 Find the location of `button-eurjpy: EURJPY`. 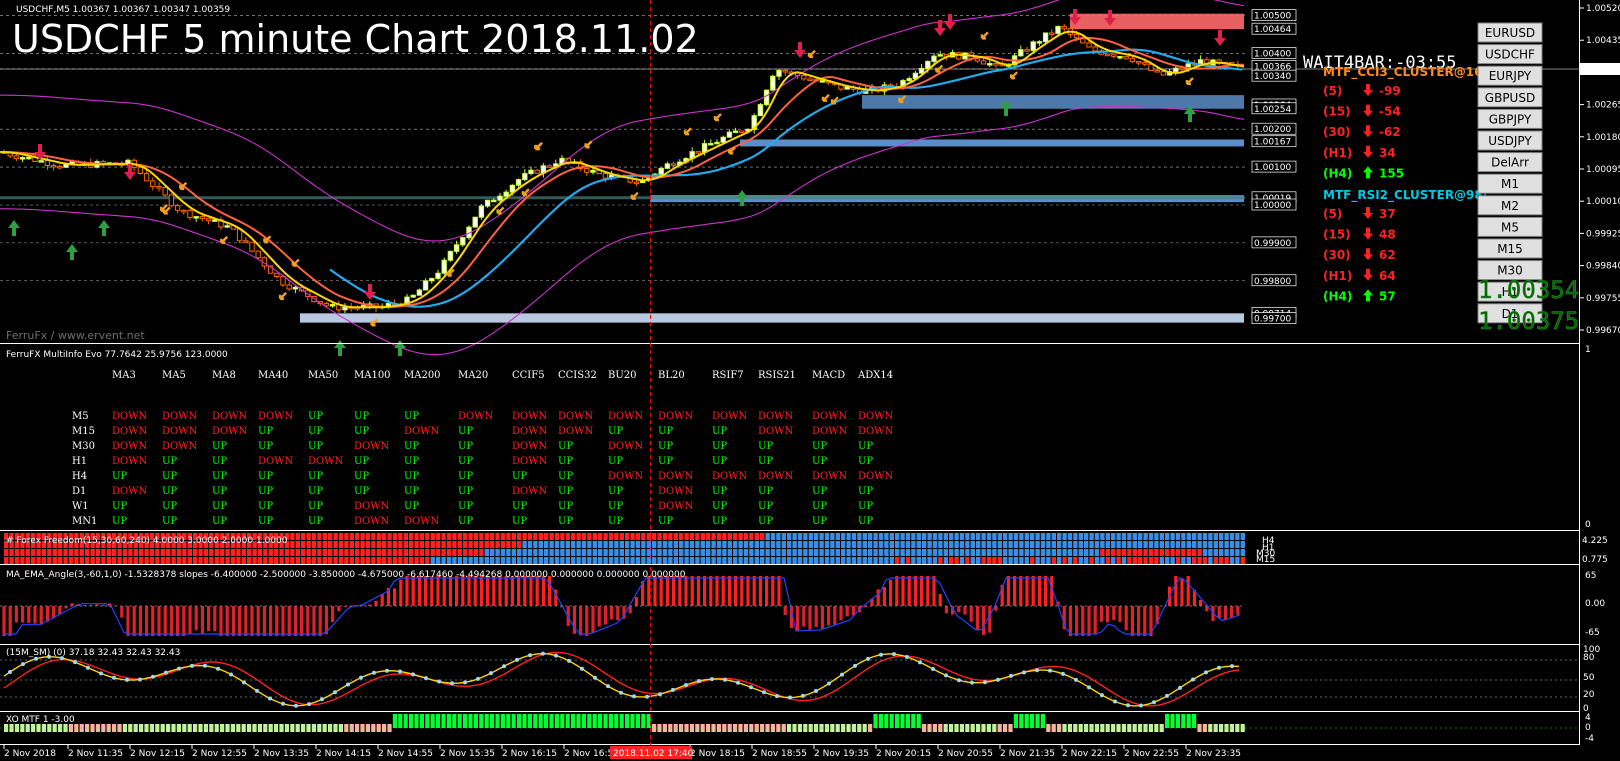

button-eurjpy: EURJPY is located at coordinates (1510, 75).